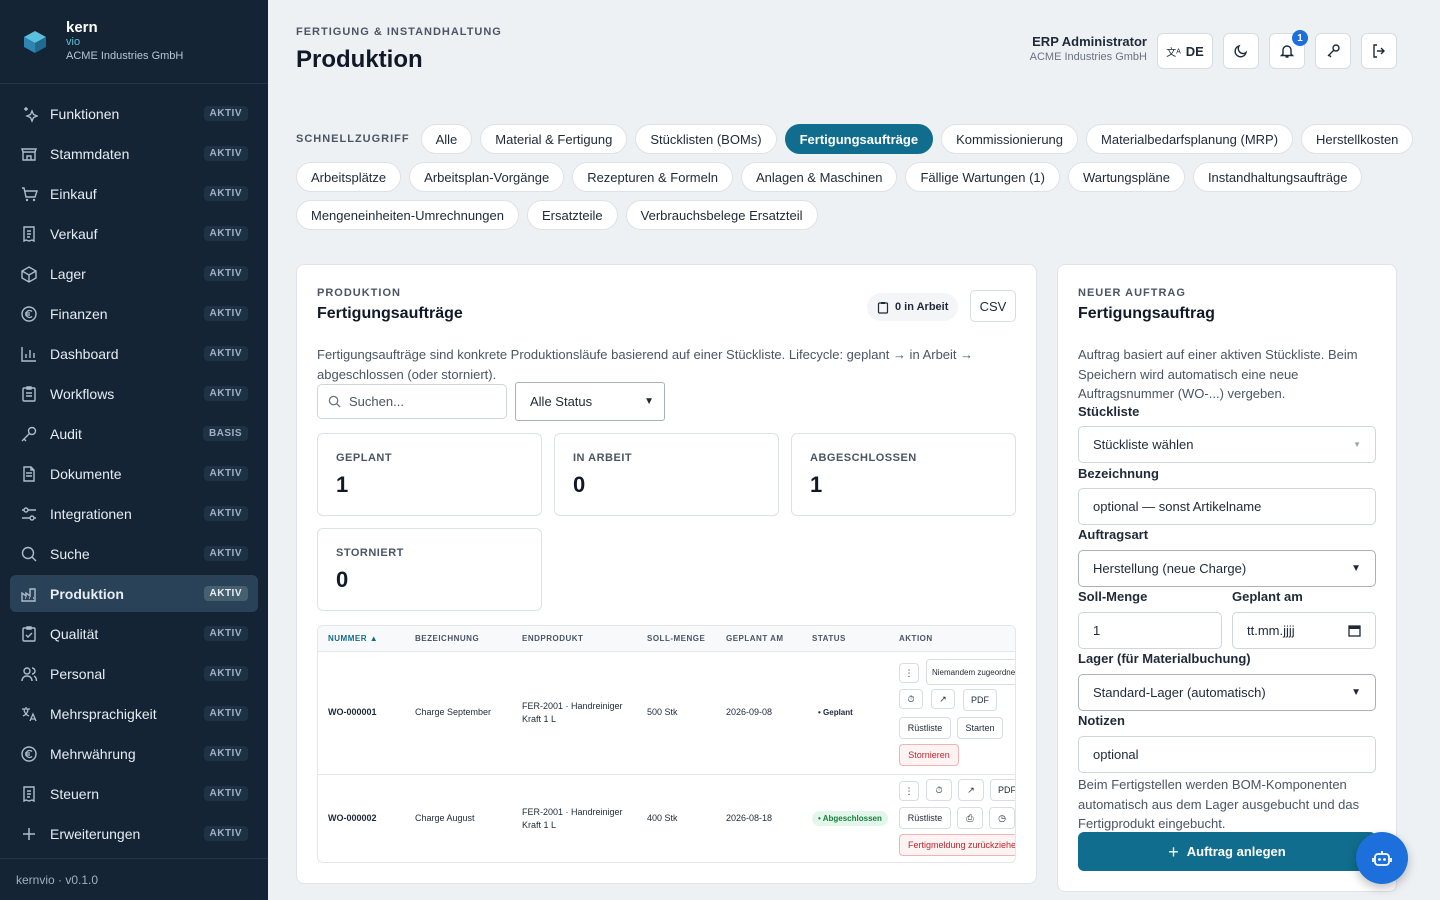  Describe the element at coordinates (554, 139) in the screenshot. I see `quick-chip: Material & Fertigung` at that location.